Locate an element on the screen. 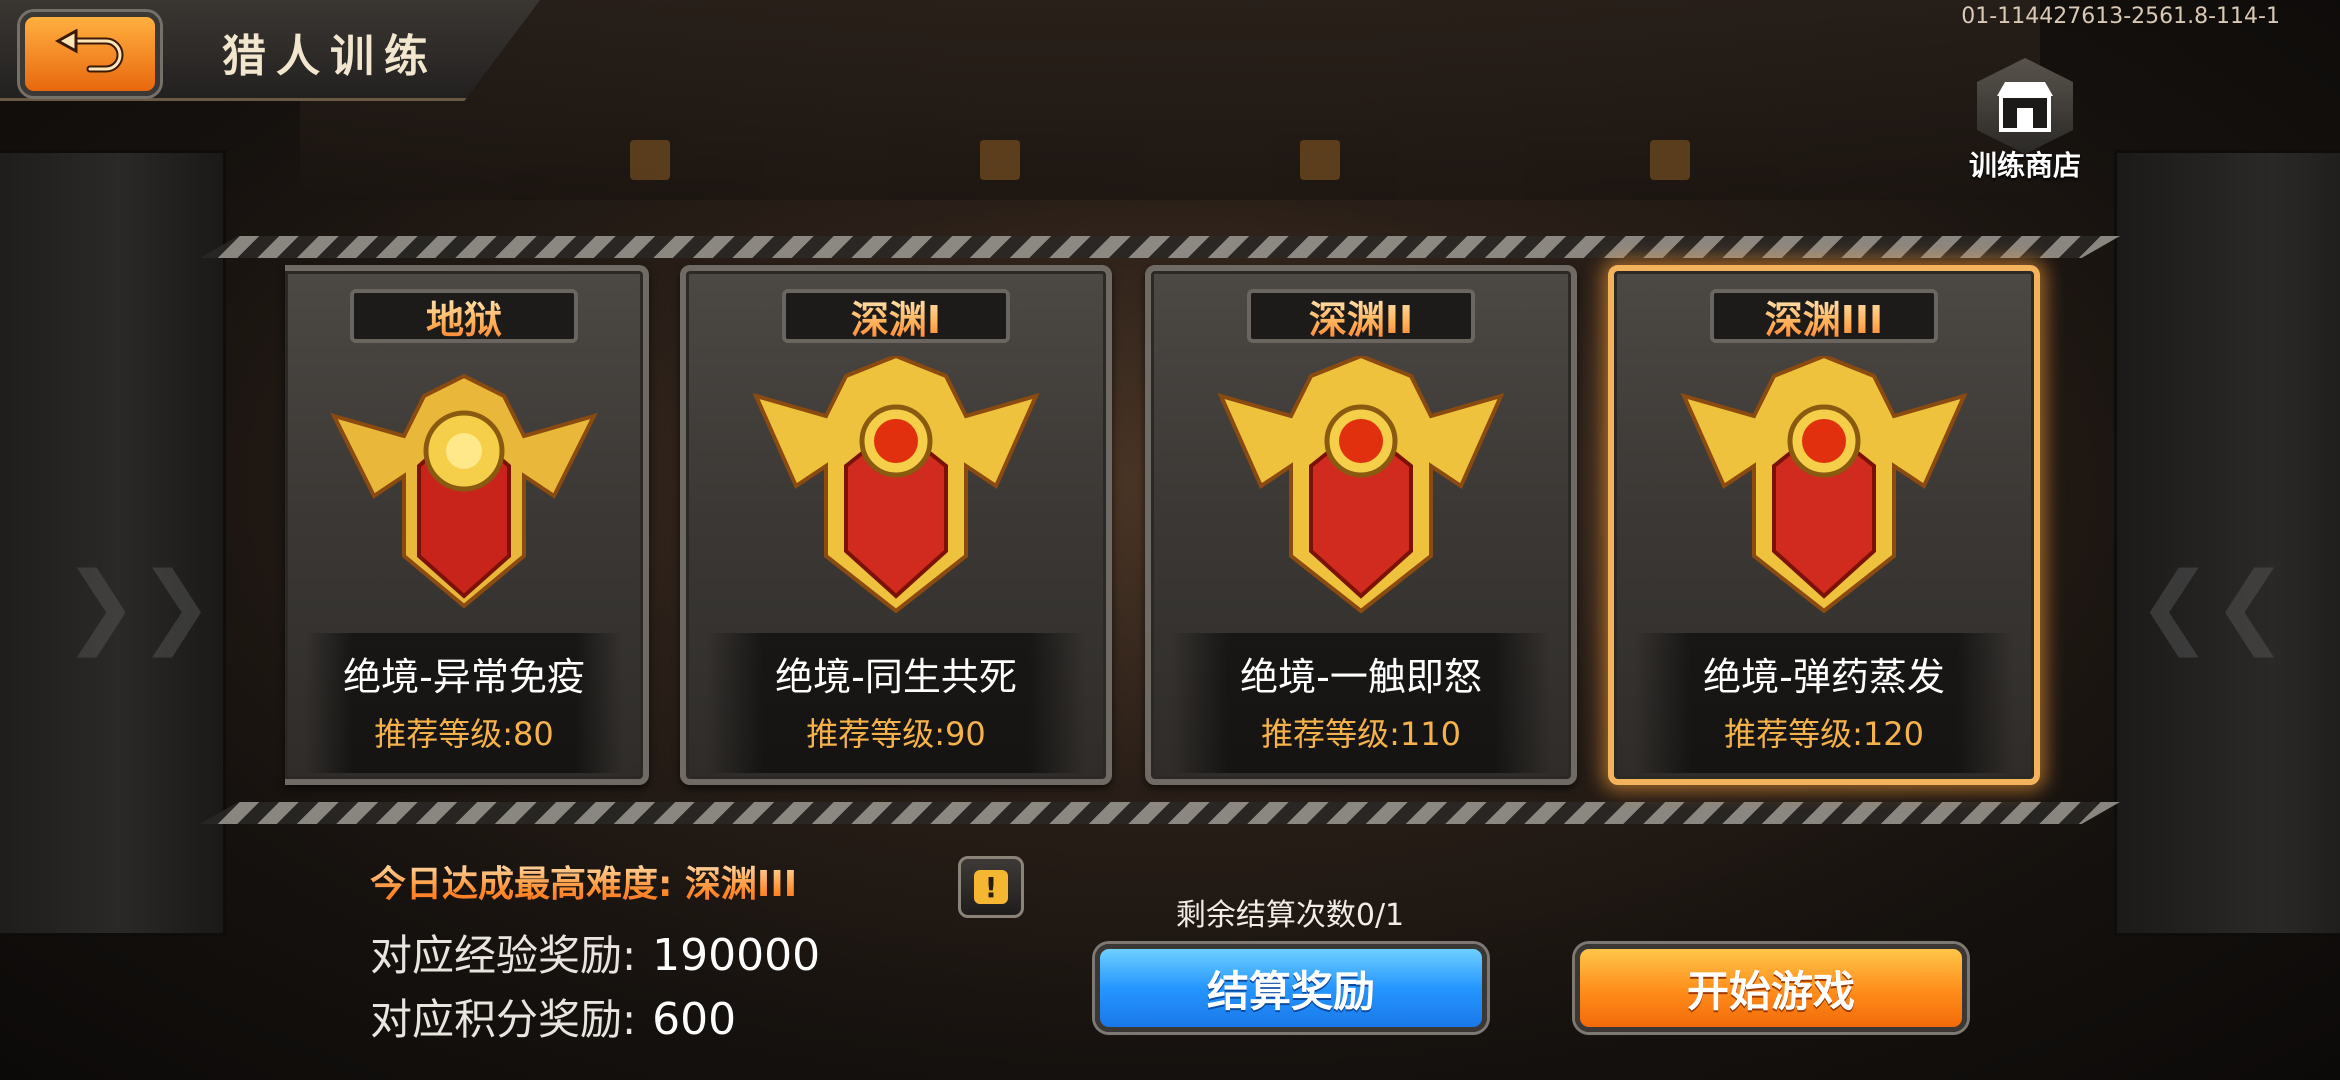 The width and height of the screenshot is (2340, 1080). difficulty-card-abyss-2: 深渊II 绝境-一触即怒 推荐等级:110 is located at coordinates (1361, 525).